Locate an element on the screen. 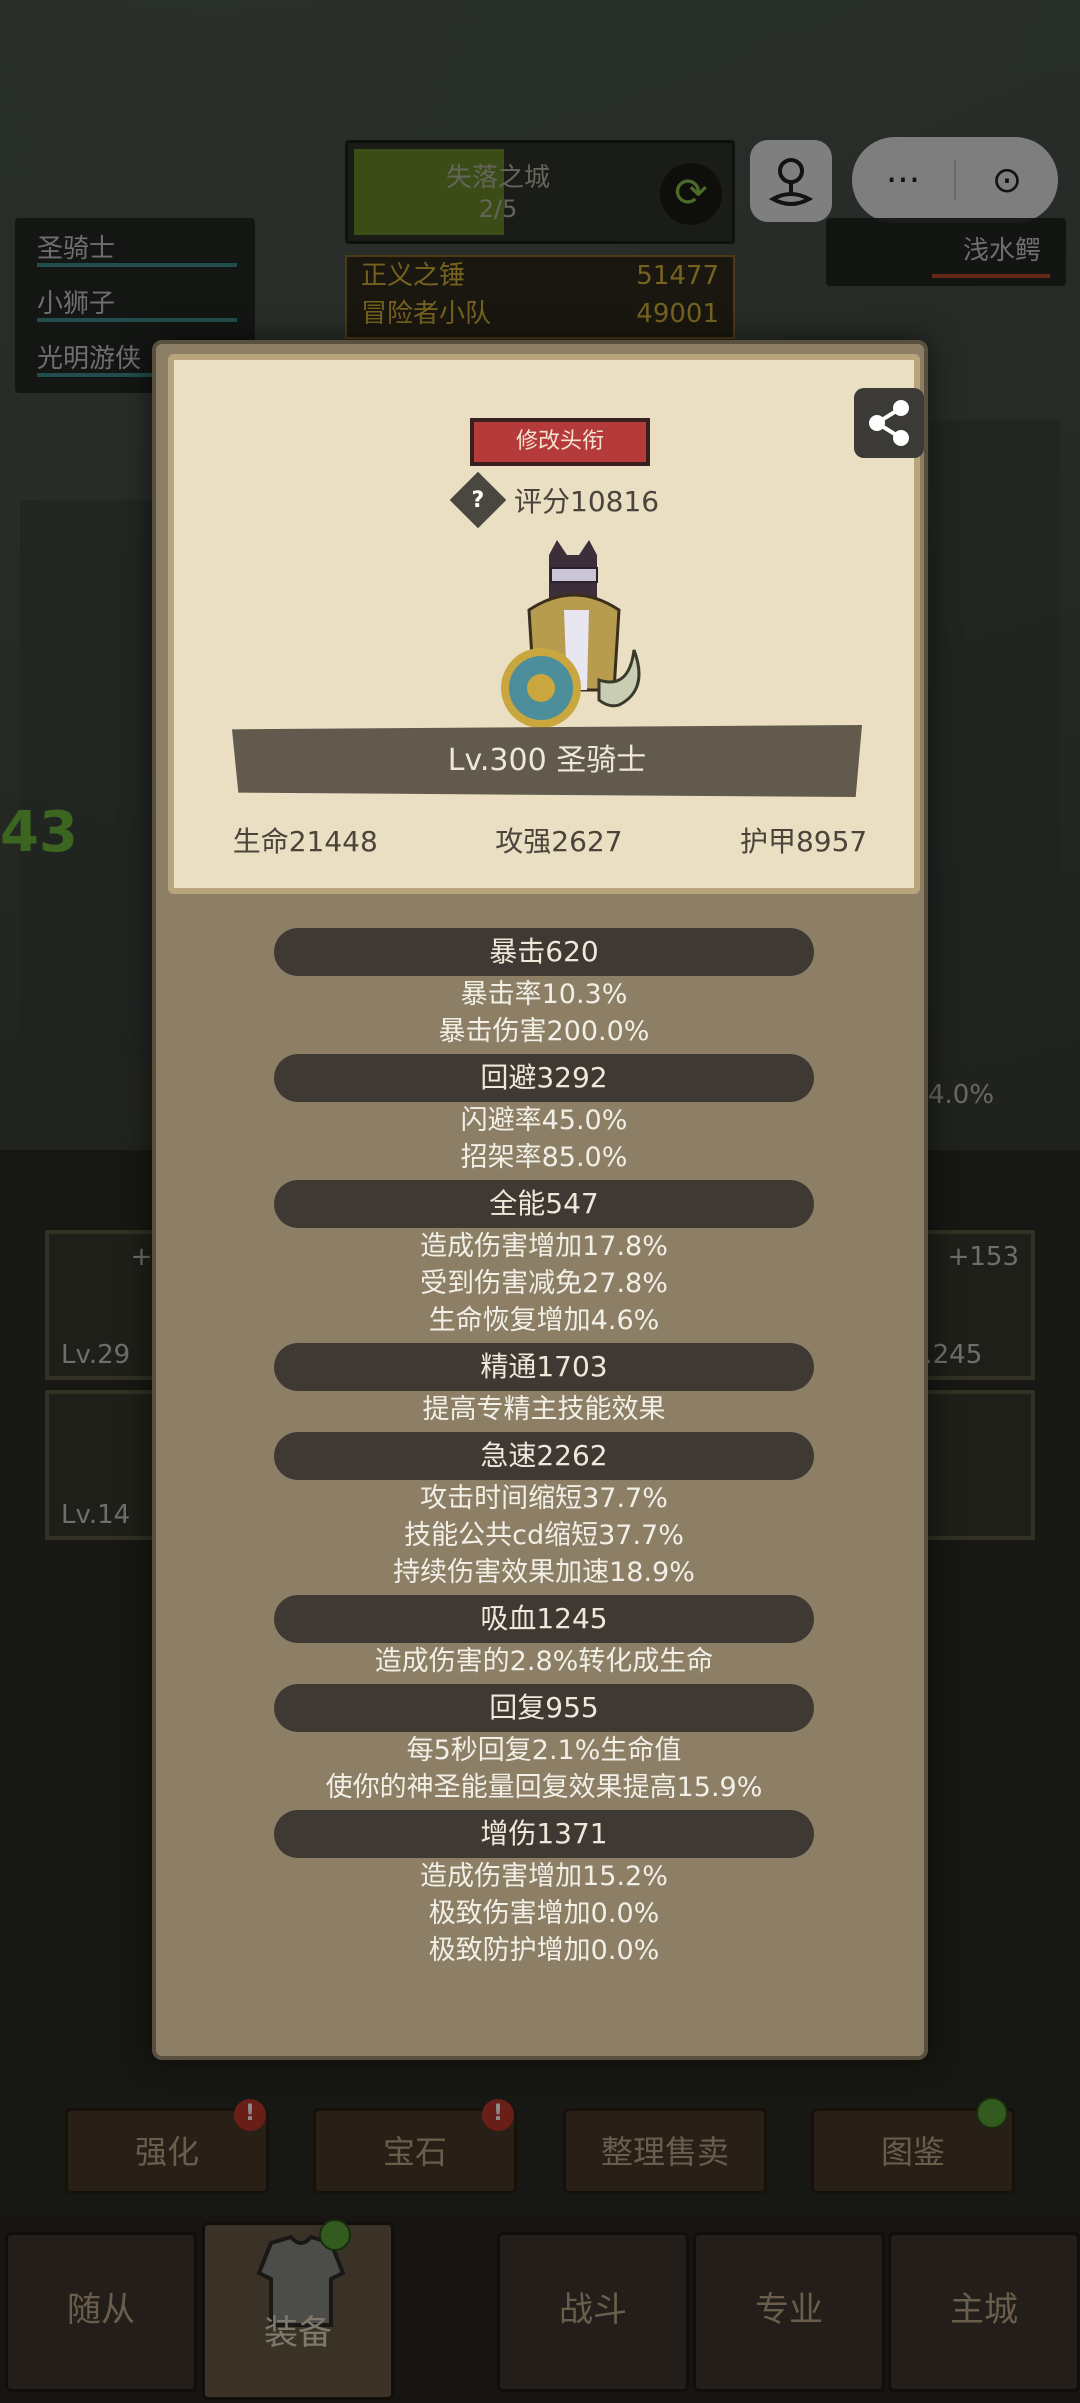 The image size is (1080, 2403). attribute-line: 暴击率10.3% is located at coordinates (544, 994).